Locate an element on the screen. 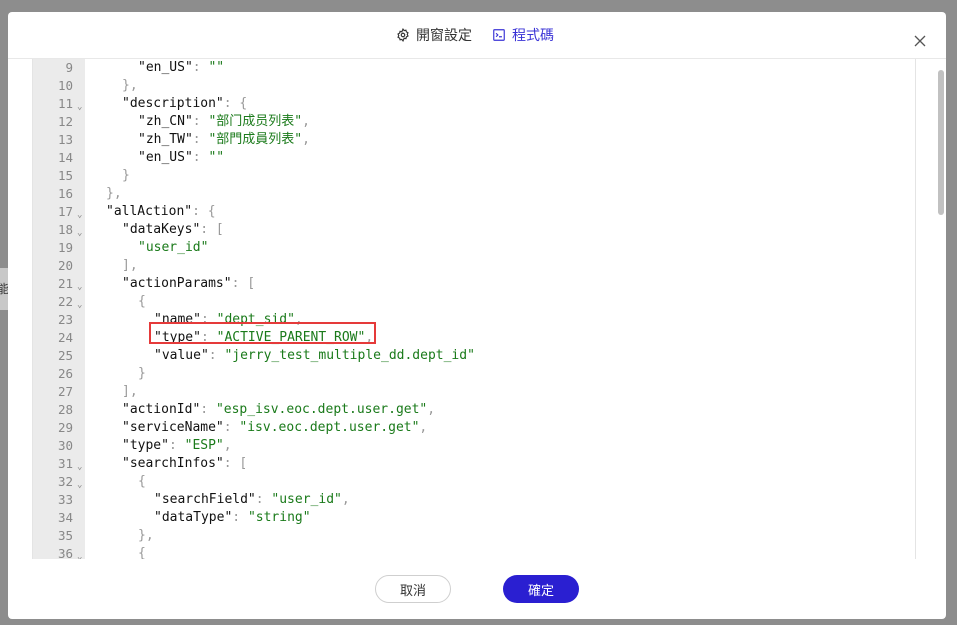  line-code: "serviceName": "isv.eoc.dept.user.get", is located at coordinates (275, 427).